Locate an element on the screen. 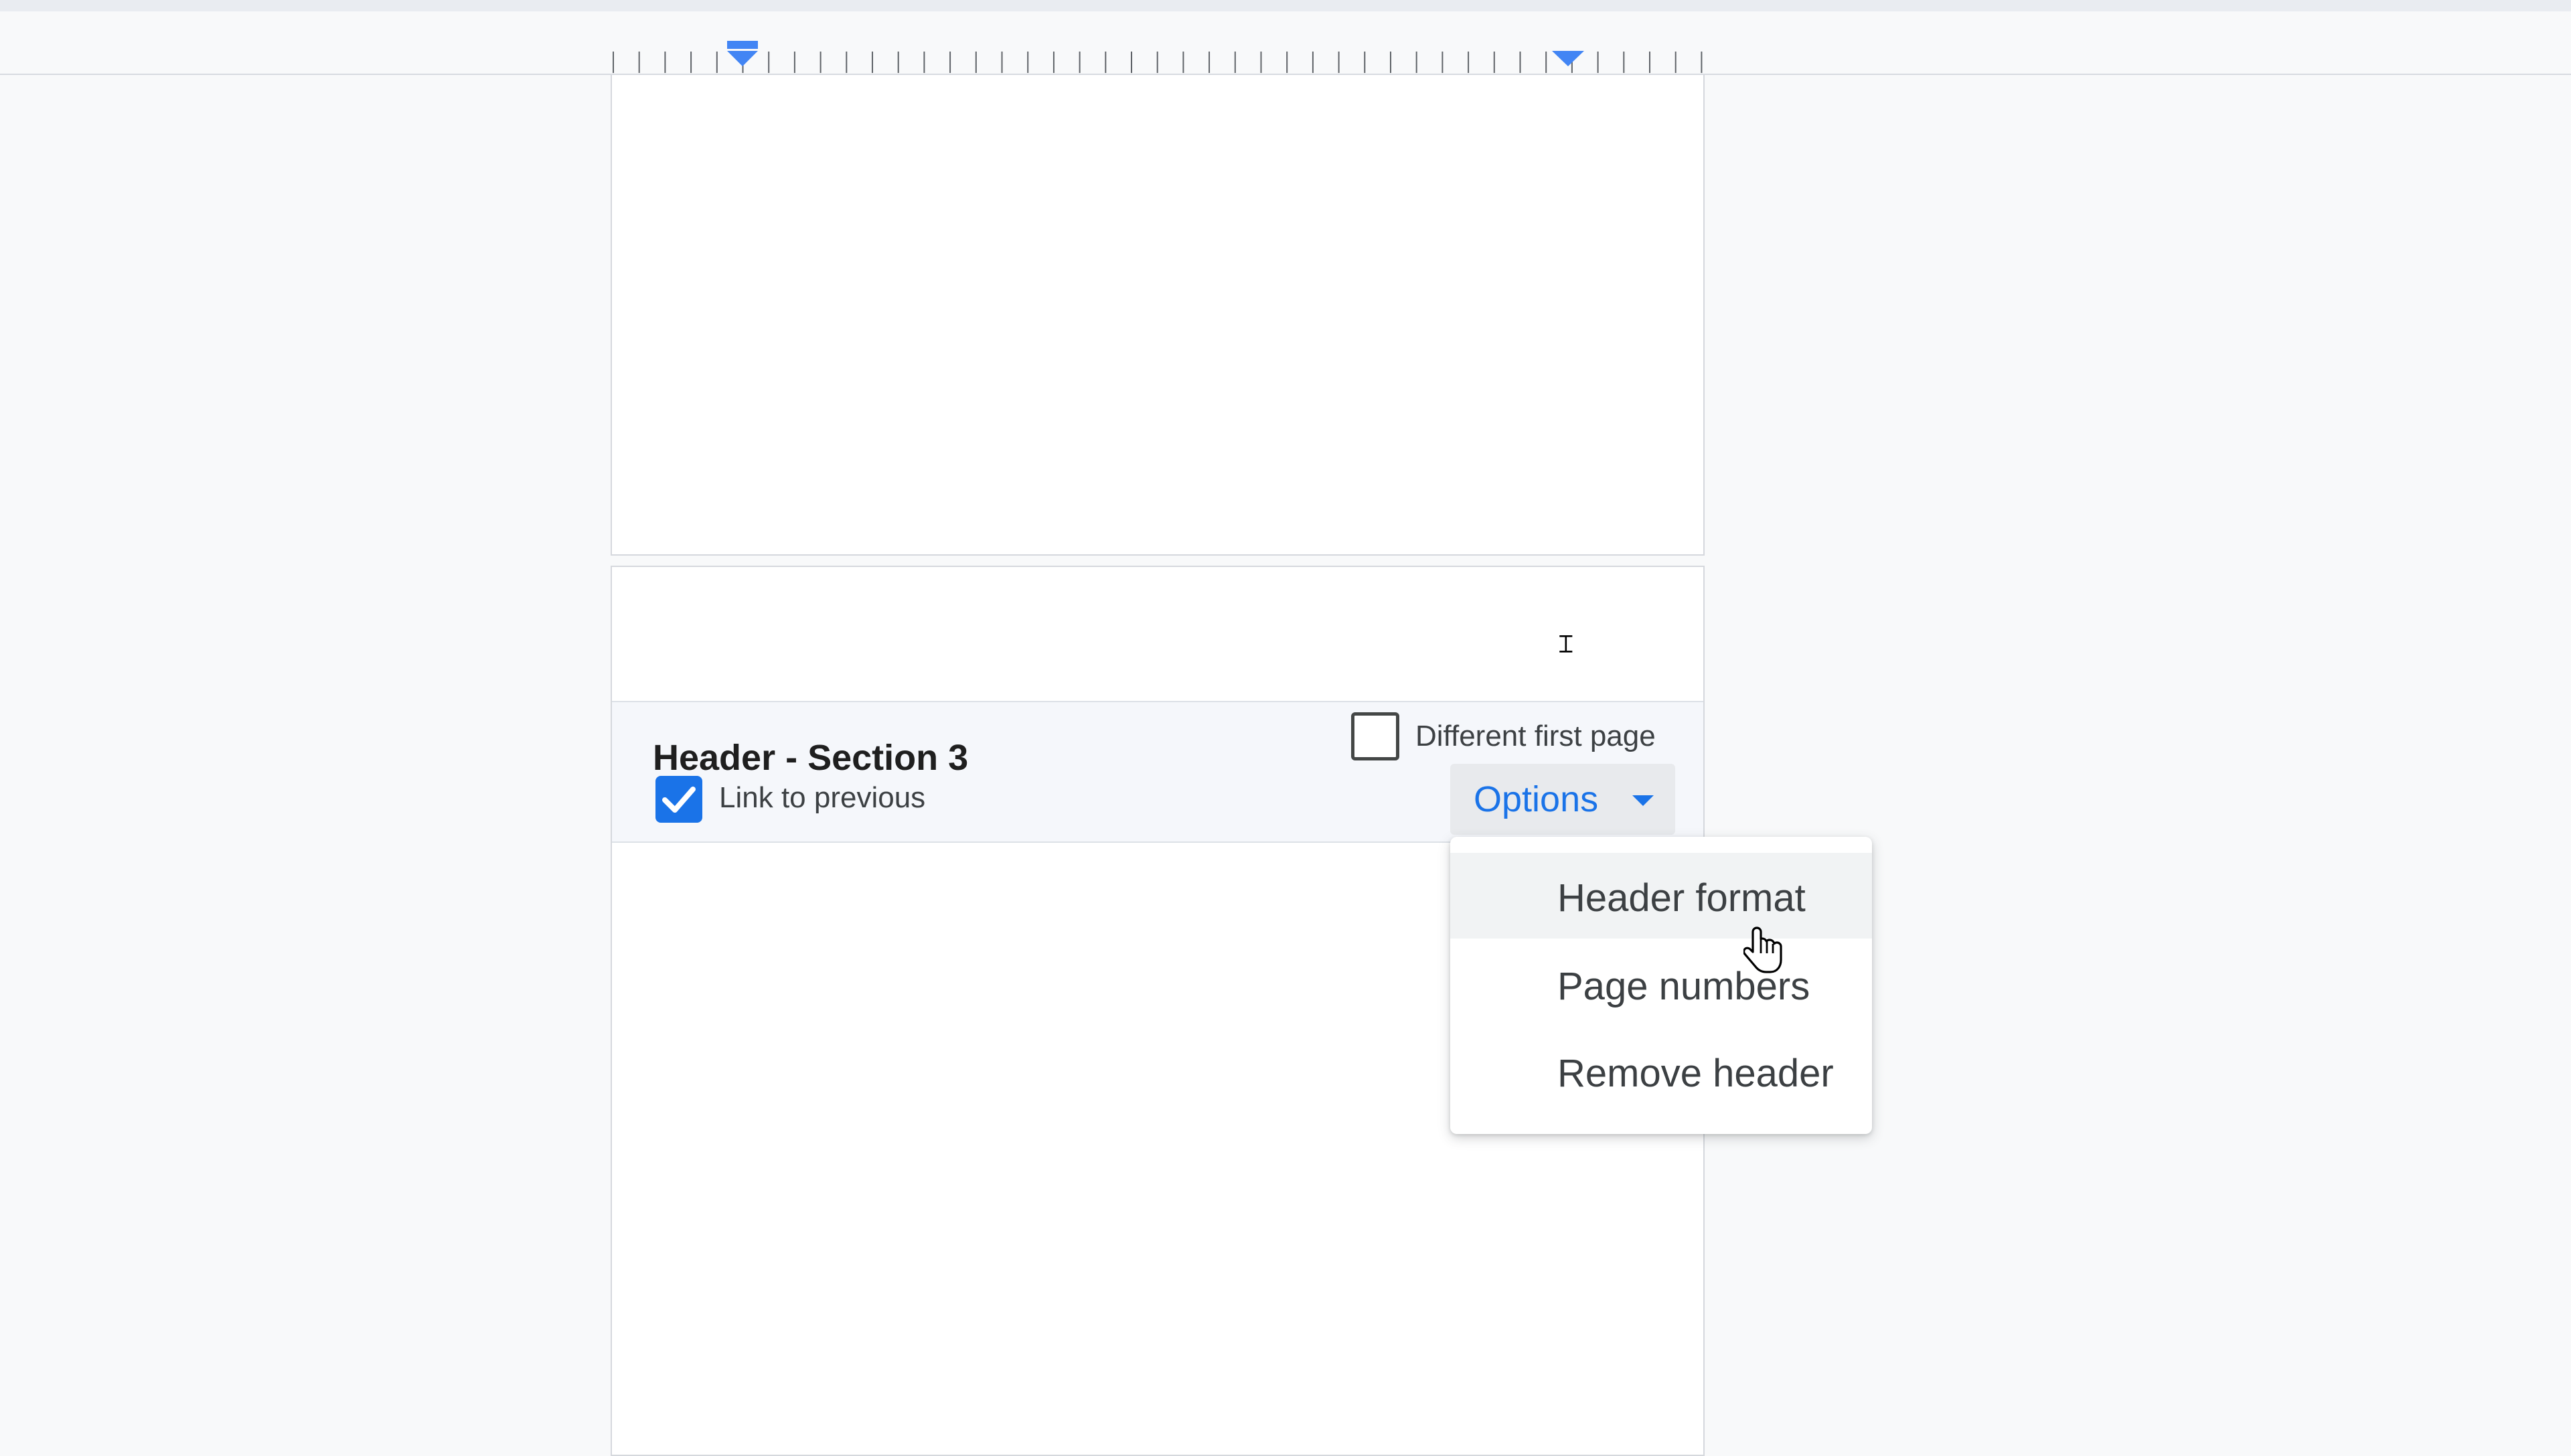 This screenshot has width=2571, height=1456. page-upper is located at coordinates (1158, 315).